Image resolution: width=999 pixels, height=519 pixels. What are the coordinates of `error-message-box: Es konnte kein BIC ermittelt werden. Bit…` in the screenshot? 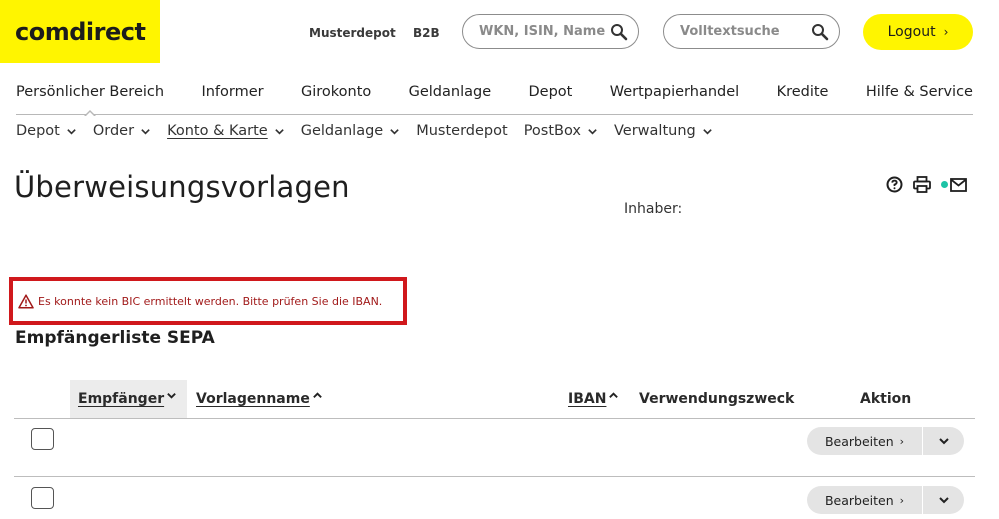 It's located at (208, 301).